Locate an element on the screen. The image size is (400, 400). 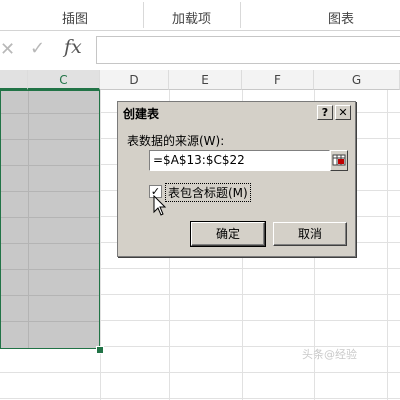
collapse-dialog-button is located at coordinates (339, 160).